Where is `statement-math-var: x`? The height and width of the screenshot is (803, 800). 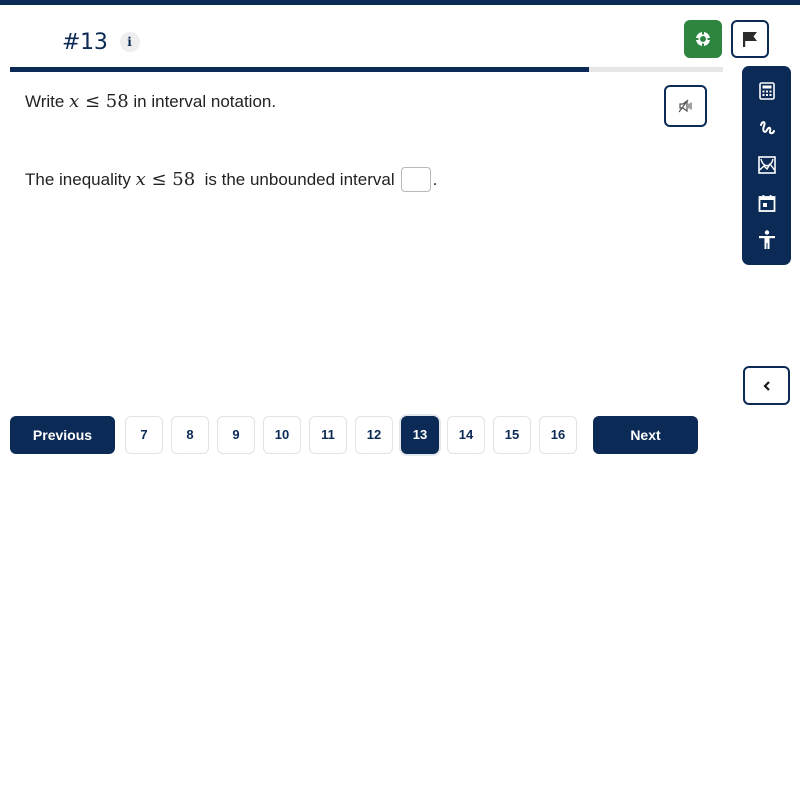 statement-math-var: x is located at coordinates (140, 179).